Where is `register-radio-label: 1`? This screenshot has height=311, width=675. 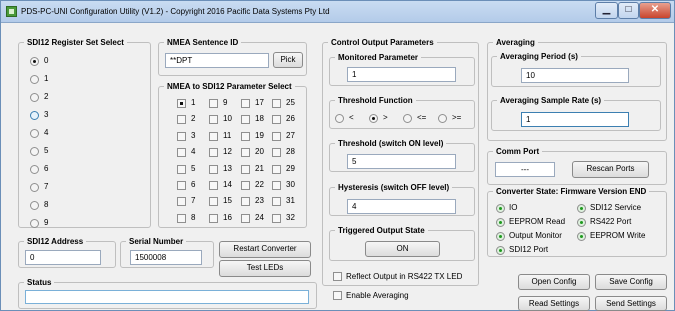
register-radio-label: 1 is located at coordinates (46, 78).